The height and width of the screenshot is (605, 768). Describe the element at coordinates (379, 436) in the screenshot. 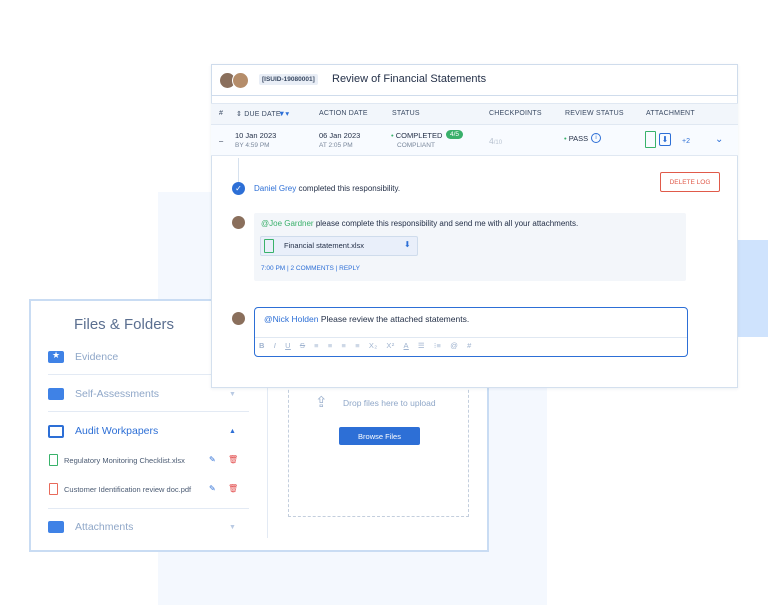

I see `browse-files-button: Browse Files` at that location.